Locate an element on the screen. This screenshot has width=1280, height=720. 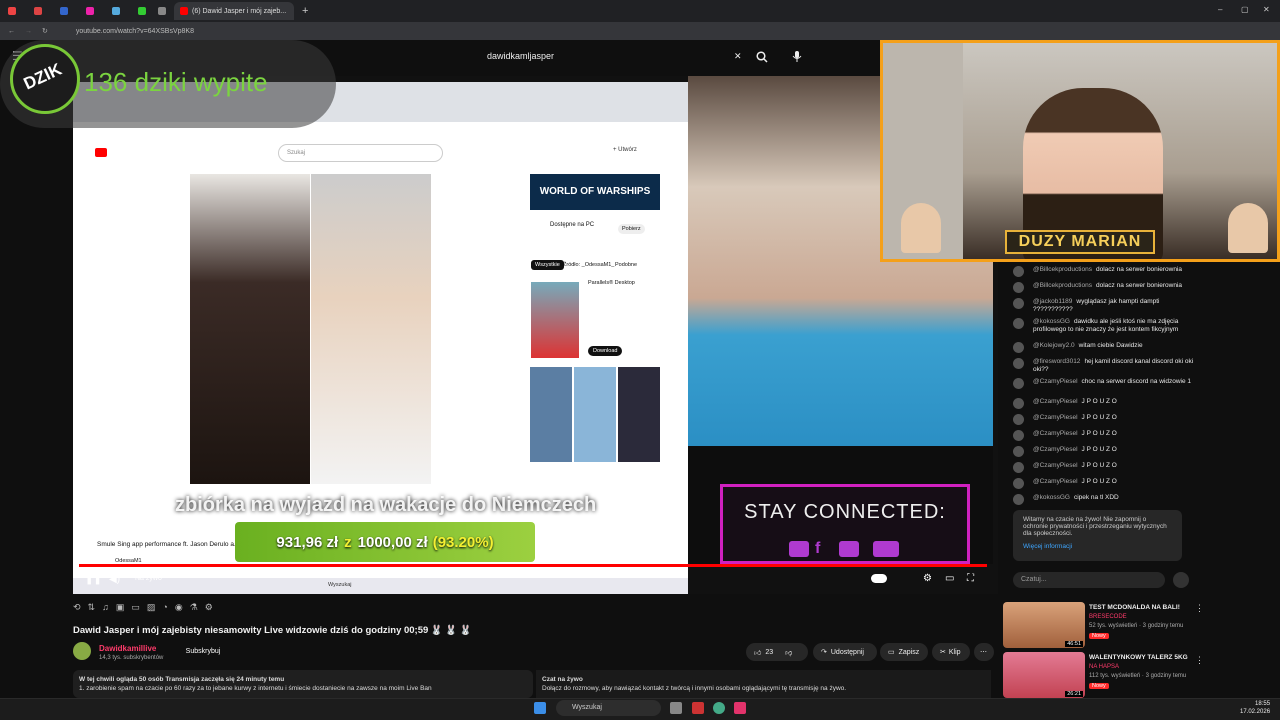
chat-more-info-link: Więcej informacji is located at coordinates (1097, 546).